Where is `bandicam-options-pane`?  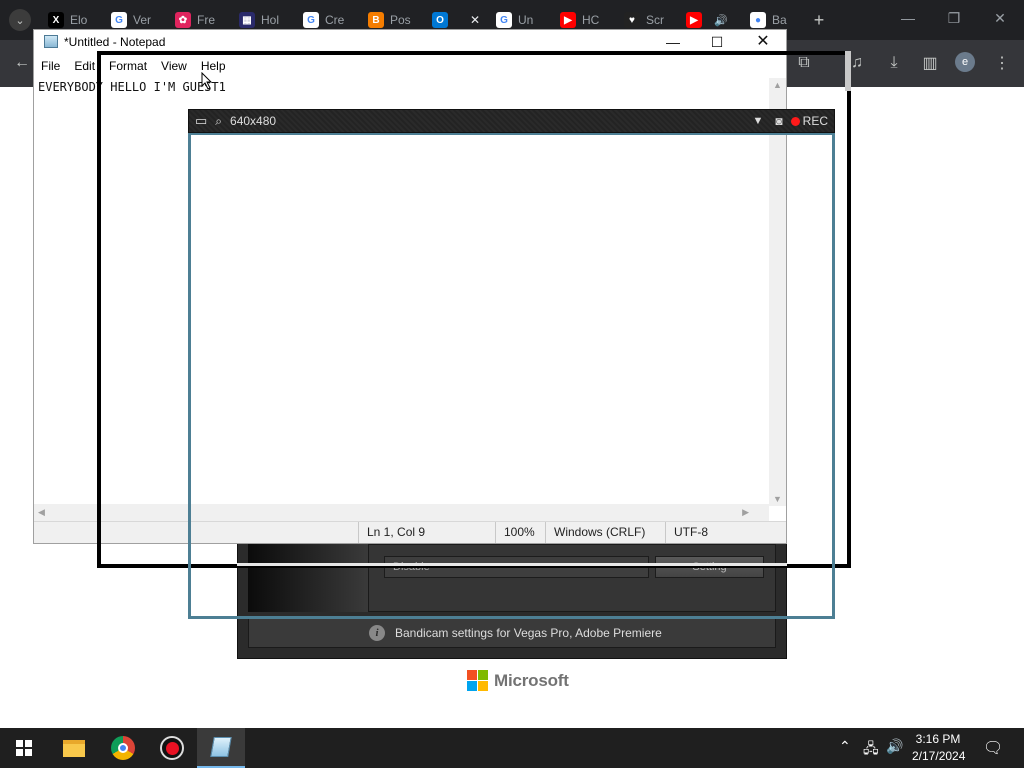
bandicam-options-pane is located at coordinates (572, 578).